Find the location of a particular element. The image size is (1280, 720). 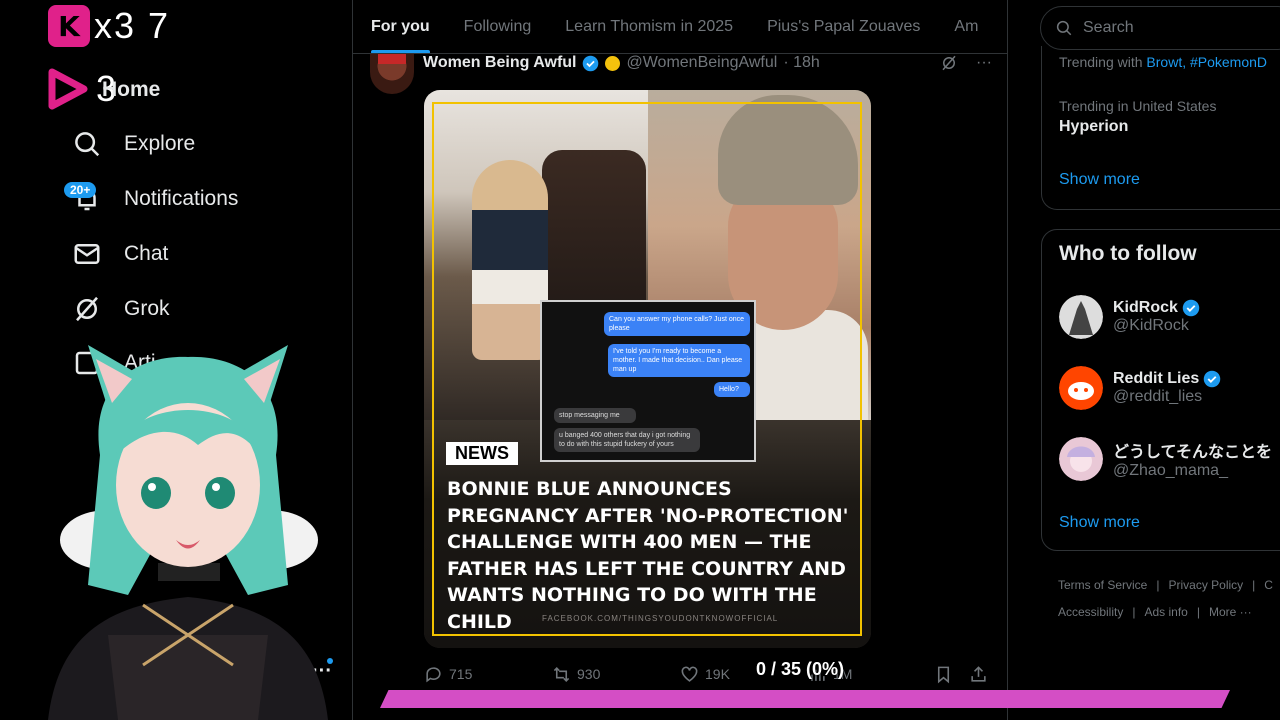

tweet-author-name: Women Being Awful is located at coordinates (499, 63).